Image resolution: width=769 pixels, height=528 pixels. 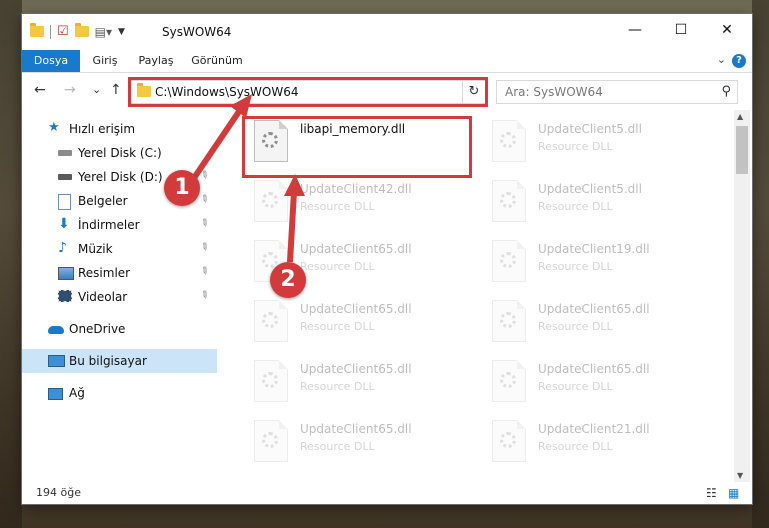 I want to click on annotation-arrows, so click(x=248, y=178).